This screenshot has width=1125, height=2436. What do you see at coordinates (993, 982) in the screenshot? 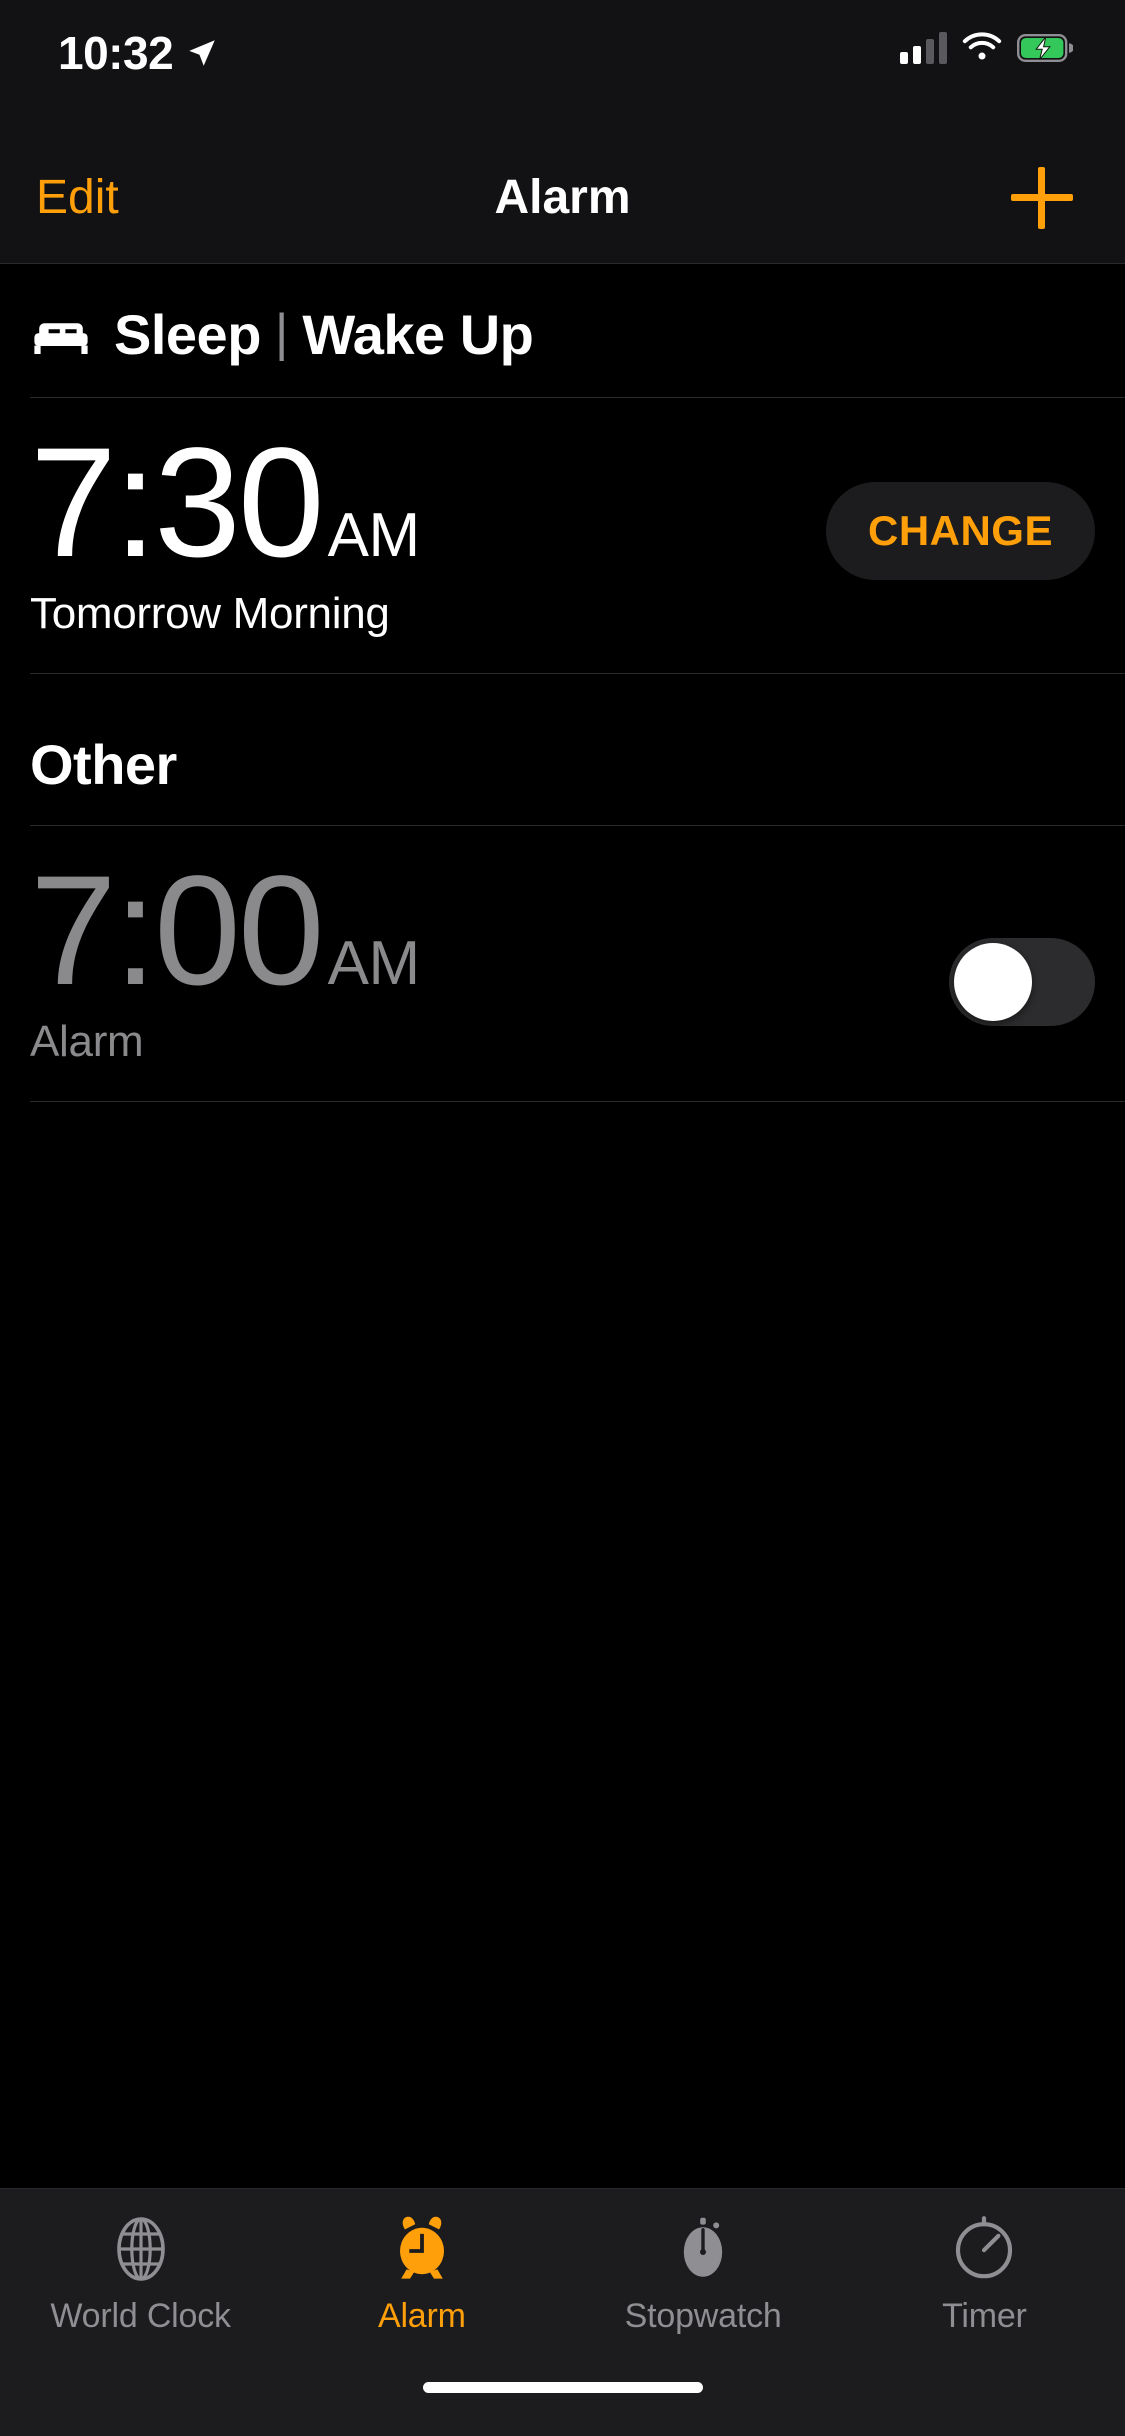
I see `toggle-knob` at bounding box center [993, 982].